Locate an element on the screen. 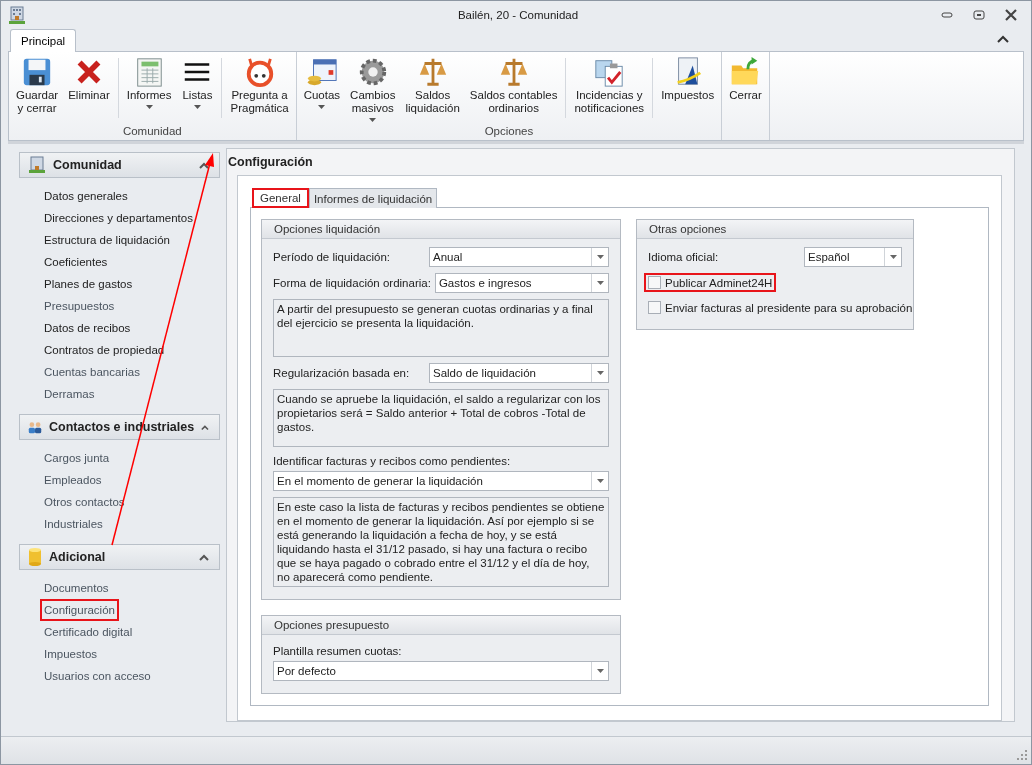 The width and height of the screenshot is (1032, 765). description-box: A partir del presupuesto se generan cuotas ordinarias y a final del ejercicio se presenta la liquidación. is located at coordinates (441, 328).